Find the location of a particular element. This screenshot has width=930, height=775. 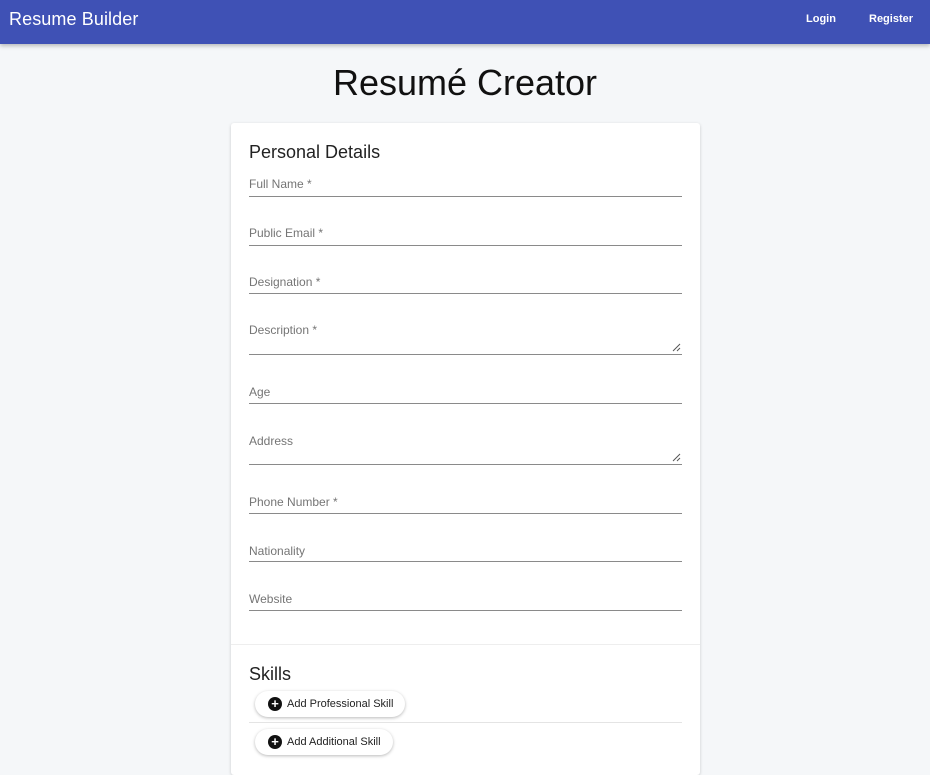

website-underline is located at coordinates (465, 610).